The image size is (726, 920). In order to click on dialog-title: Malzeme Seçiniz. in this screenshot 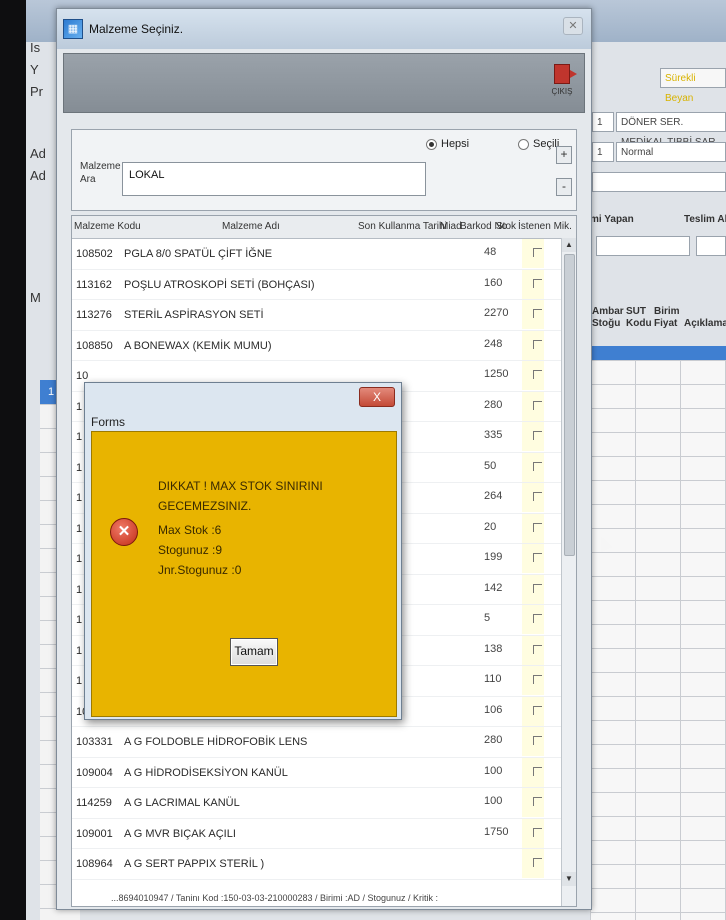, I will do `click(136, 29)`.